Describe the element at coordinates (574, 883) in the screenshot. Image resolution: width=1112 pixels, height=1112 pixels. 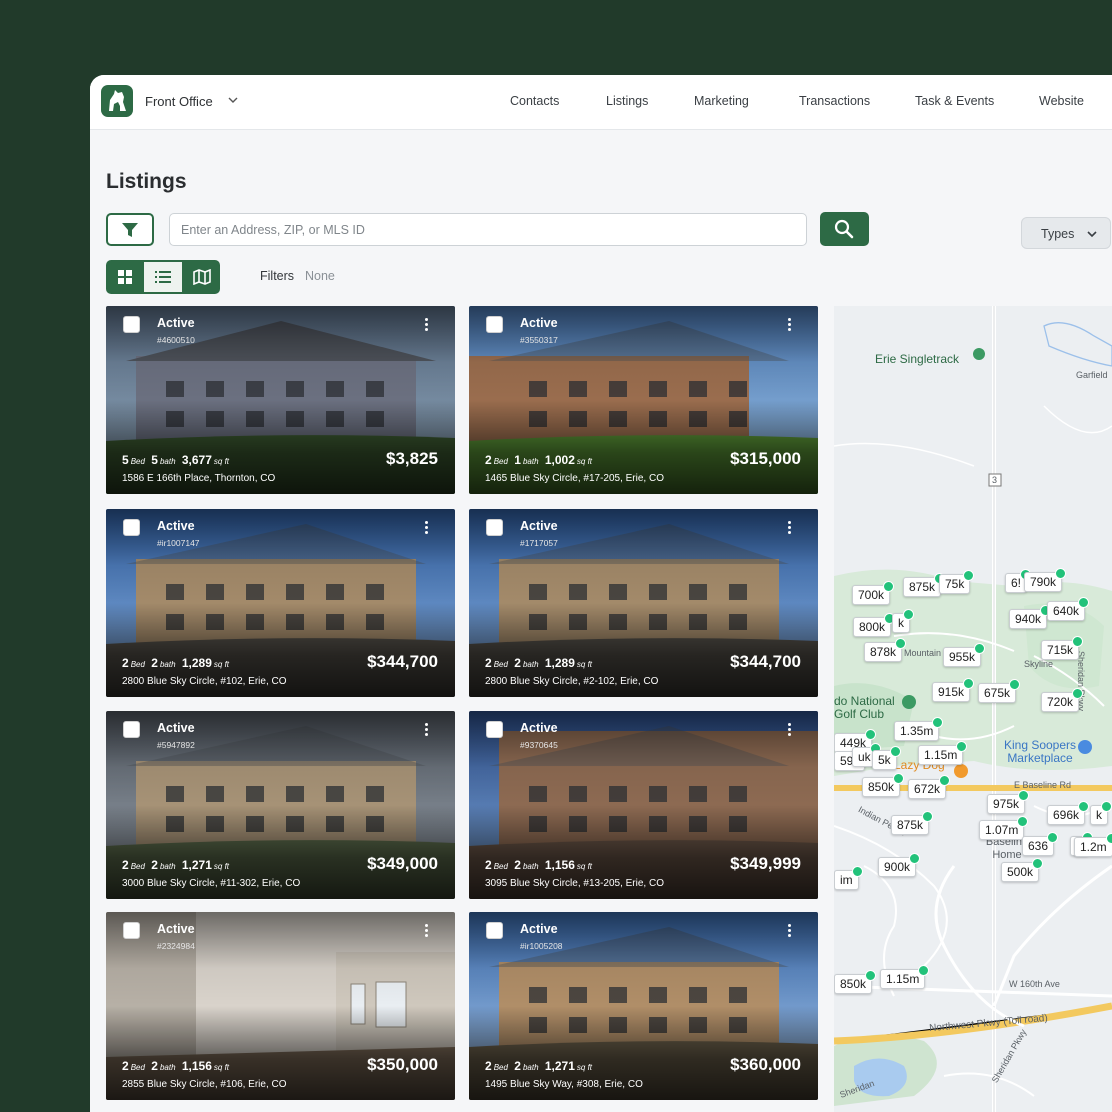
I see `listing-address: 3095 Blue Sky Circle, #13-205, Erie, CO` at that location.